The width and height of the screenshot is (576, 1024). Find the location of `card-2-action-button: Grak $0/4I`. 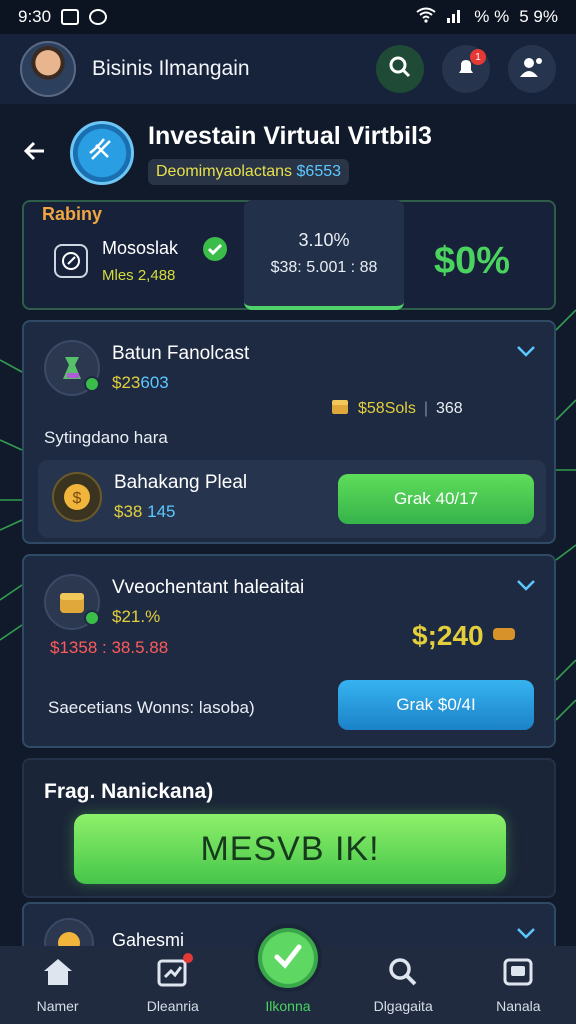

card-2-action-button: Grak $0/4I is located at coordinates (436, 705).